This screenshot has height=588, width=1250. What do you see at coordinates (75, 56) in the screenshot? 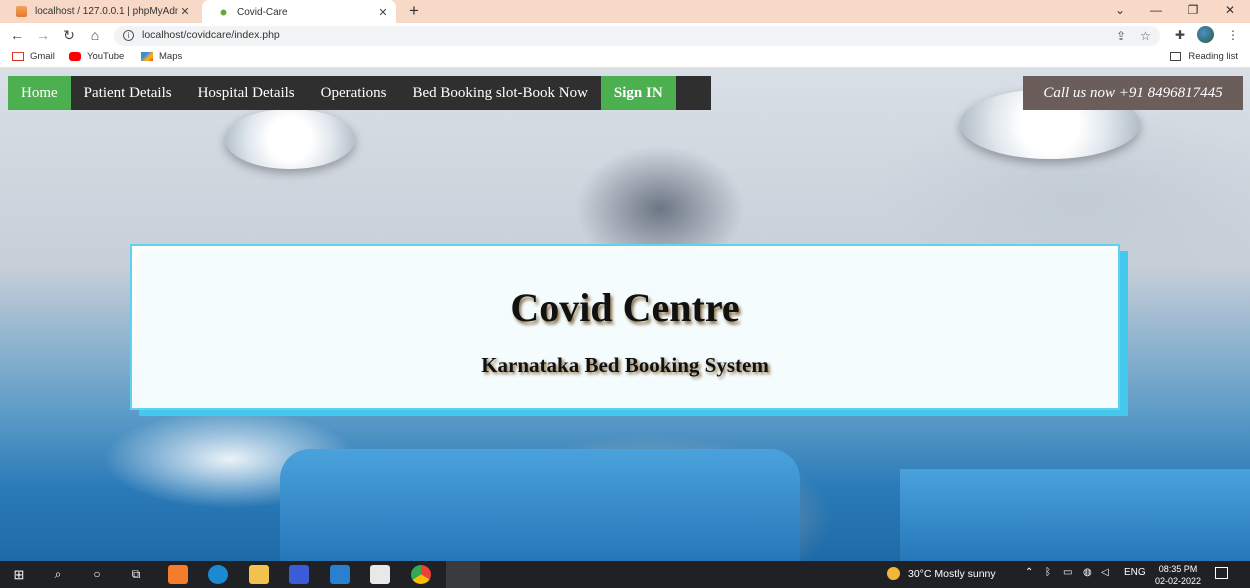
I see `youtube-icon` at bounding box center [75, 56].